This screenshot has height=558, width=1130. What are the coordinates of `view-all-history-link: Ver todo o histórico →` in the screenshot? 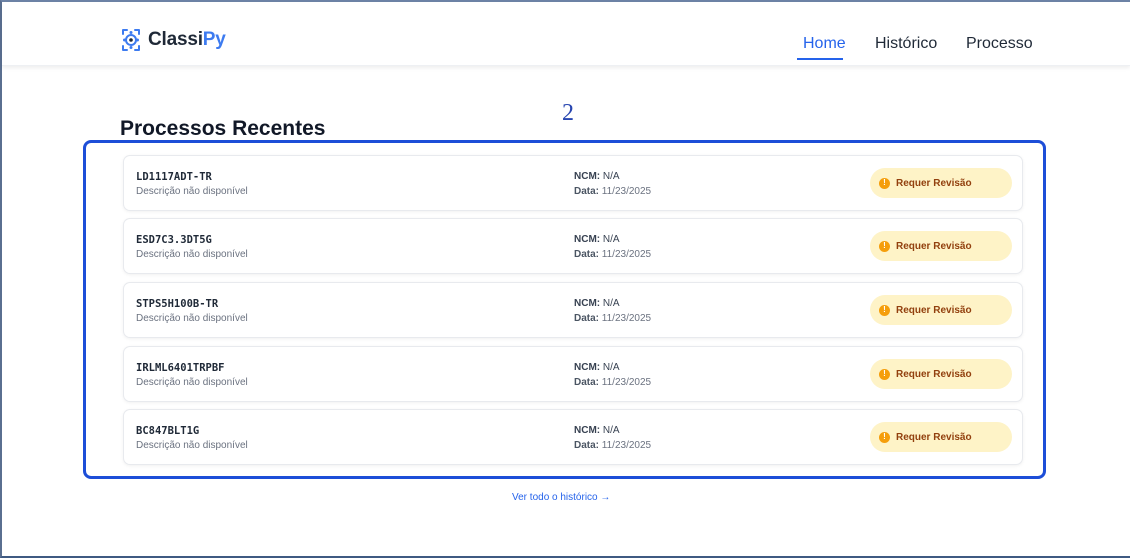 It's located at (561, 497).